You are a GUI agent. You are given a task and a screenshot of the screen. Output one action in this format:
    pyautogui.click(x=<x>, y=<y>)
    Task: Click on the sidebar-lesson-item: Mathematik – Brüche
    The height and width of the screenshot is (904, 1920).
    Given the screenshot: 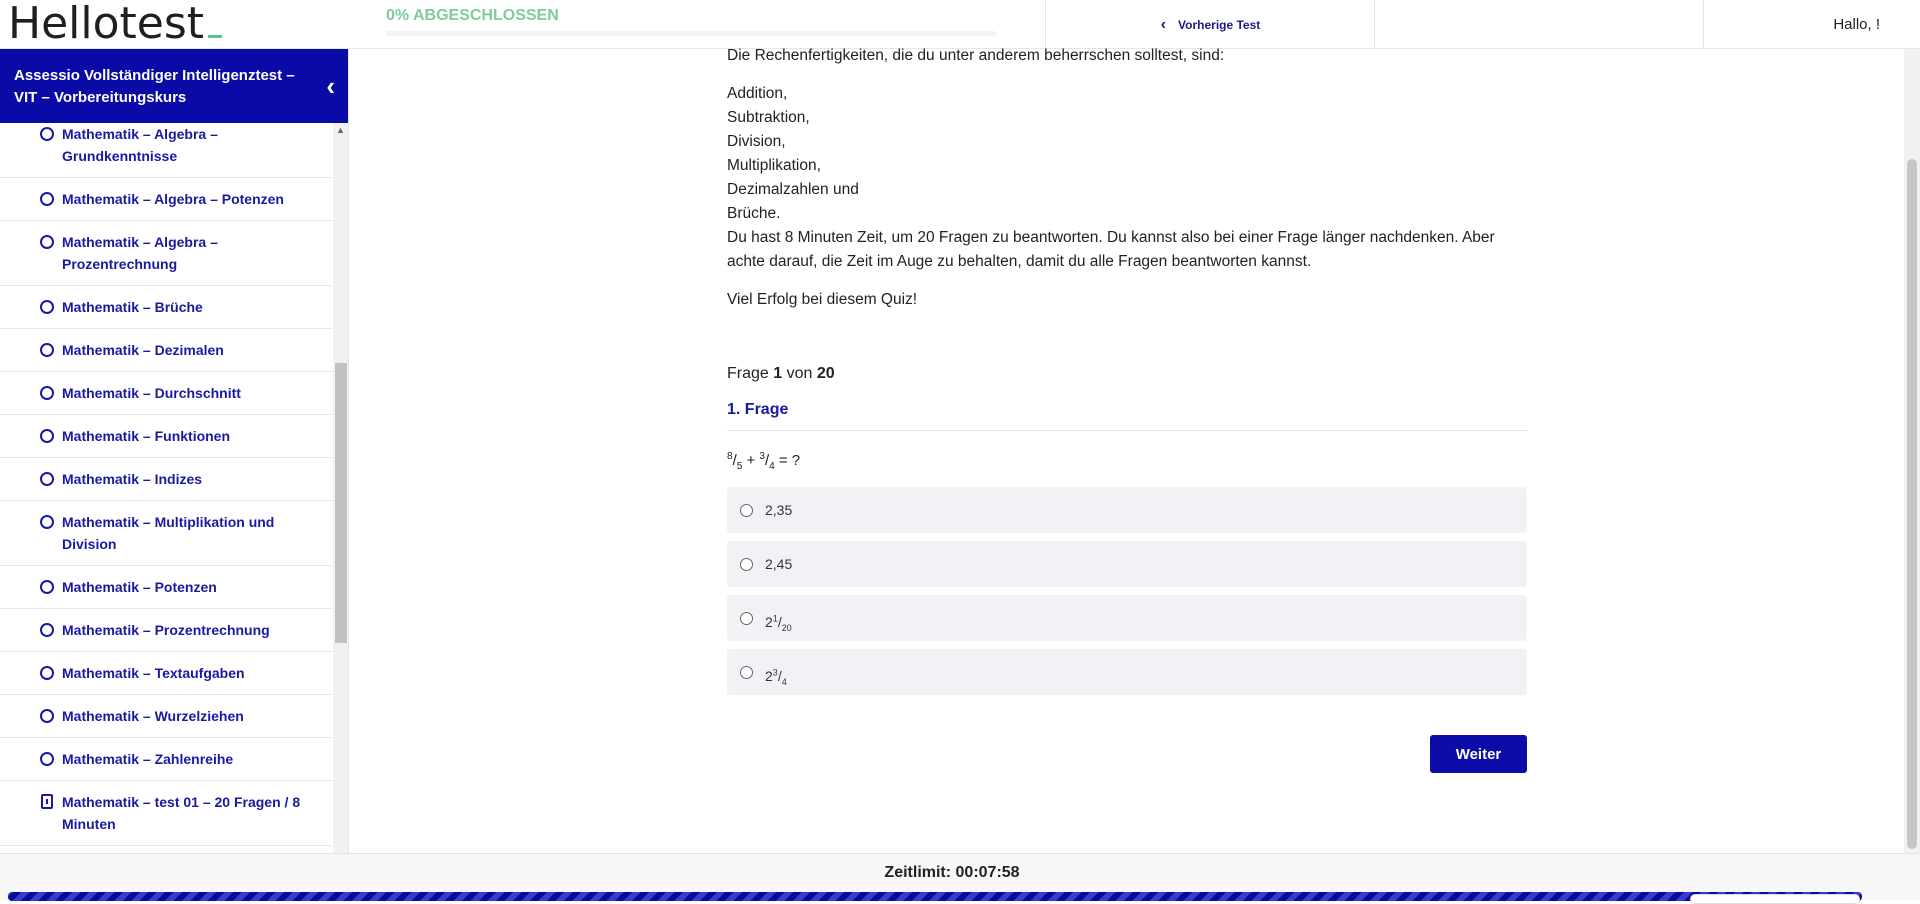 What is the action you would take?
    pyautogui.click(x=166, y=307)
    